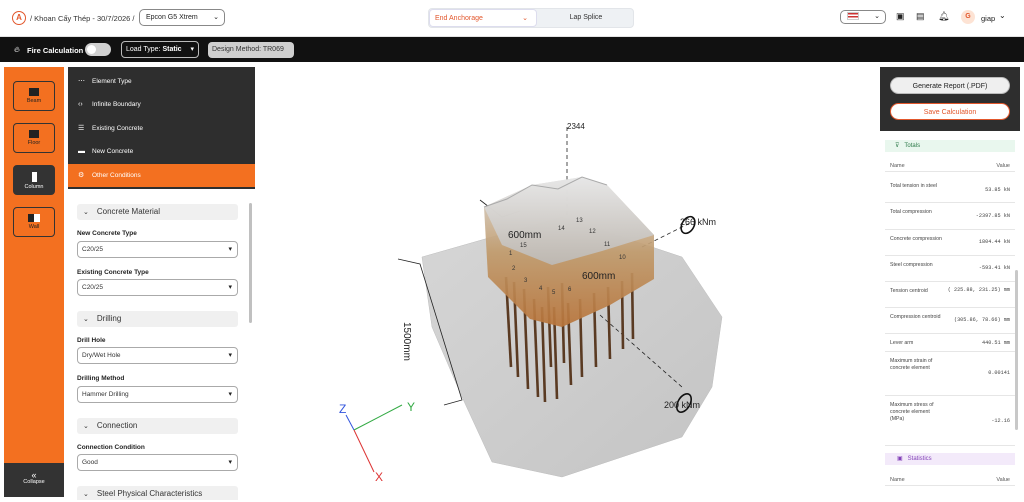  What do you see at coordinates (101, 355) in the screenshot?
I see `select-value: Dry/Wet Hole` at bounding box center [101, 355].